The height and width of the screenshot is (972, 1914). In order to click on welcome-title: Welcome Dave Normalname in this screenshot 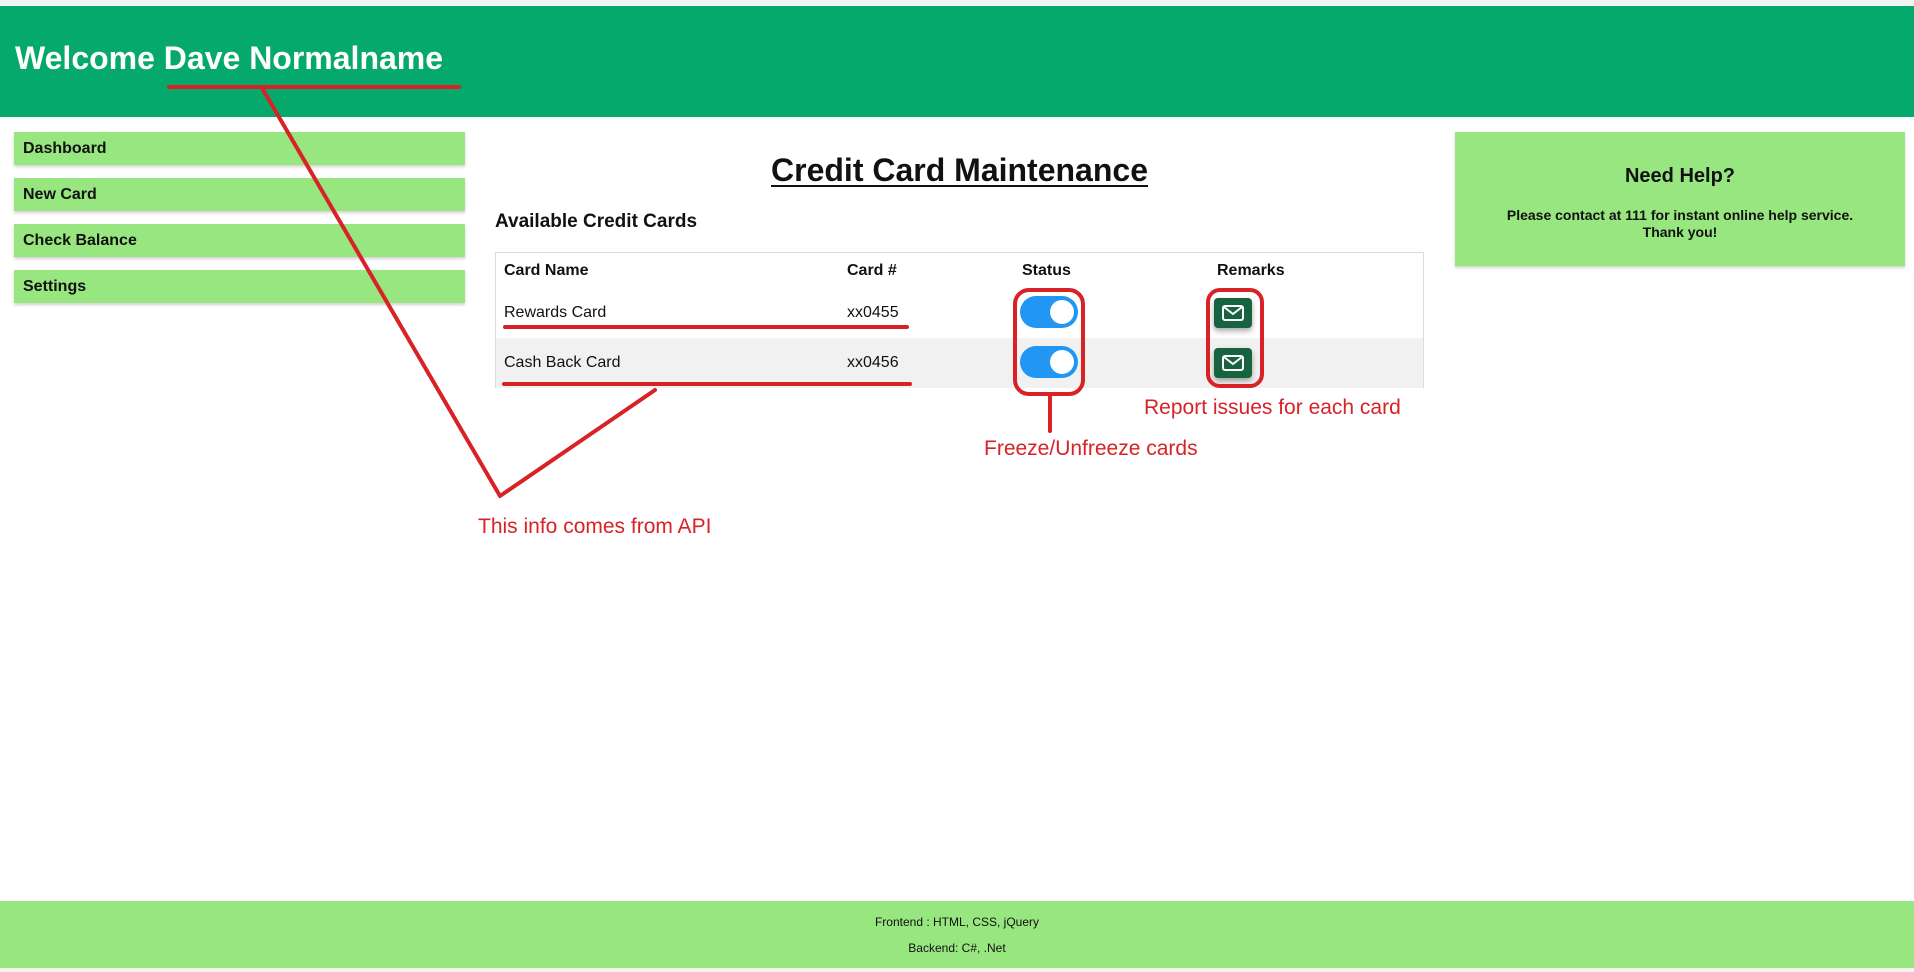, I will do `click(229, 58)`.